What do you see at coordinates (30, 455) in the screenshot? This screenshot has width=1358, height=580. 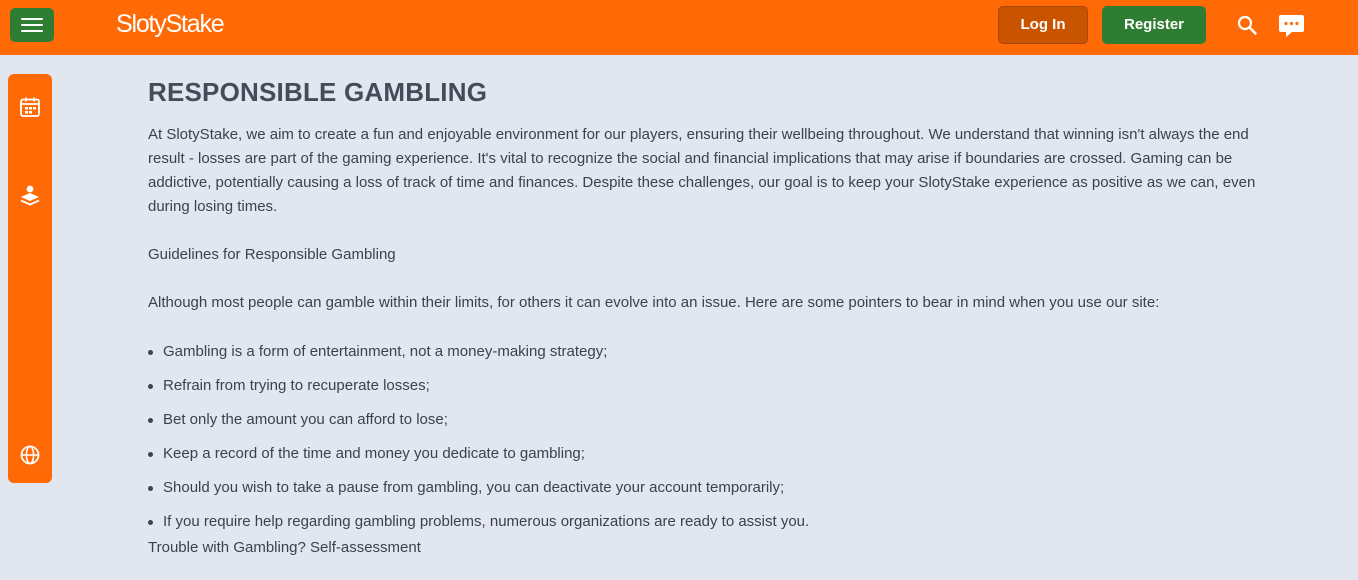 I see `globe-icon` at bounding box center [30, 455].